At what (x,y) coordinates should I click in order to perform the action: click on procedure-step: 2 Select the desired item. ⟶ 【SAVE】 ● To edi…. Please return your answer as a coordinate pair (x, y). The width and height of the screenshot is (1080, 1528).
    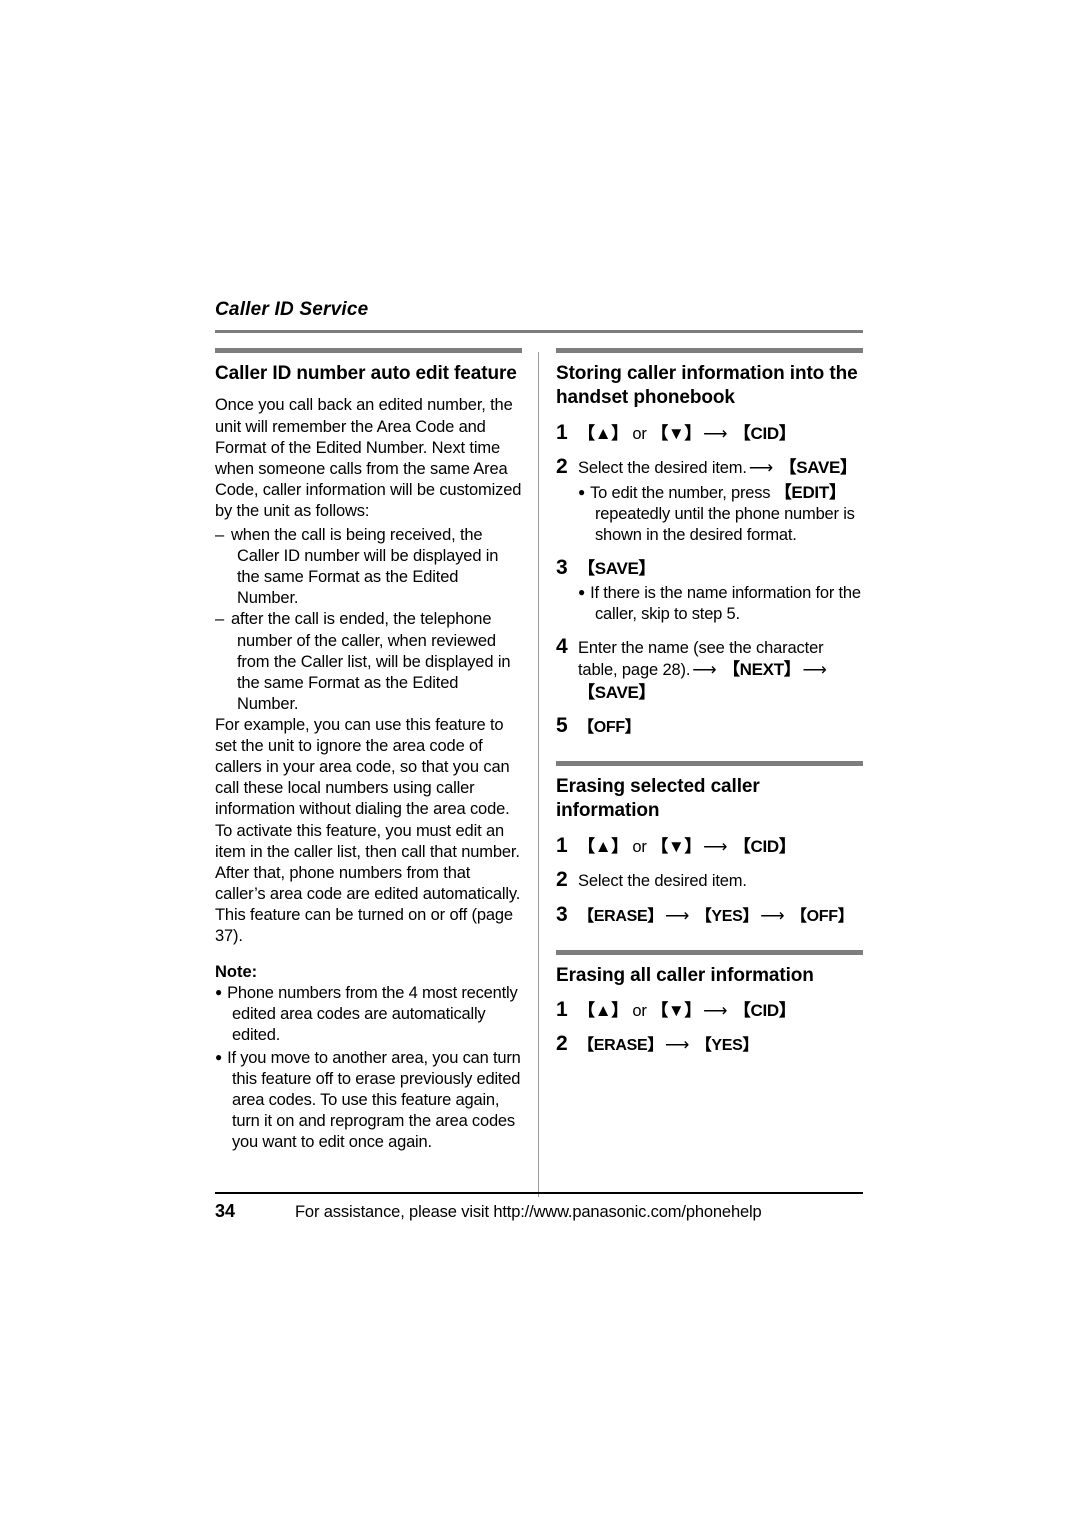
    Looking at the image, I should click on (709, 500).